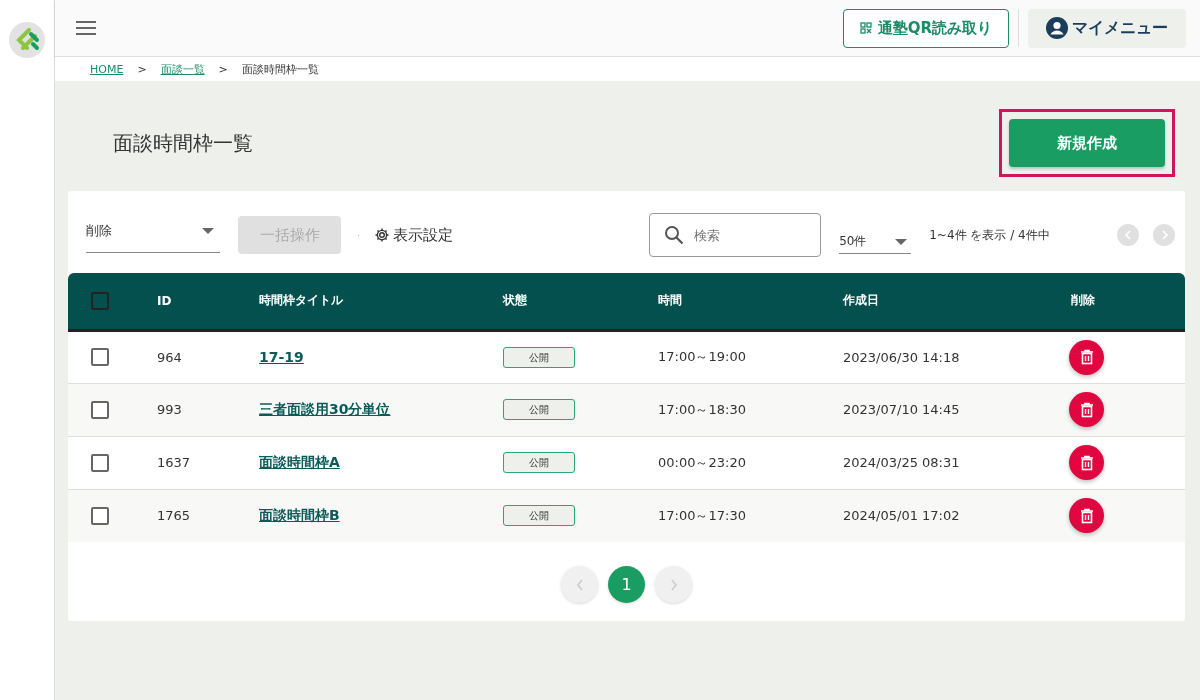 The width and height of the screenshot is (1200, 700). Describe the element at coordinates (1083, 300) in the screenshot. I see `column-header: 削除` at that location.